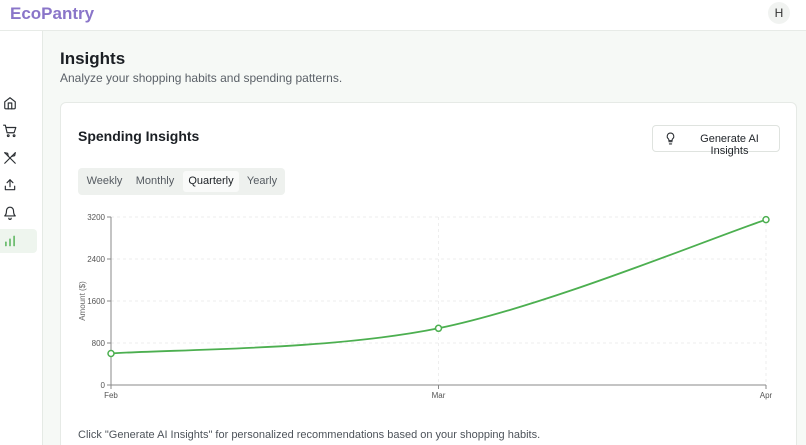  What do you see at coordinates (403, 15) in the screenshot?
I see `top-bar: EcoPantry H` at bounding box center [403, 15].